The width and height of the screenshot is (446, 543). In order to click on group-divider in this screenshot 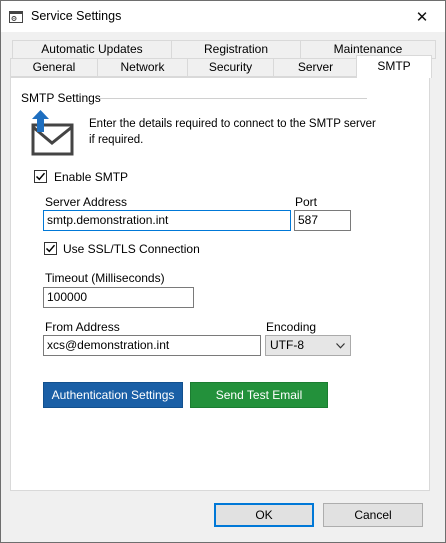, I will do `click(233, 98)`.